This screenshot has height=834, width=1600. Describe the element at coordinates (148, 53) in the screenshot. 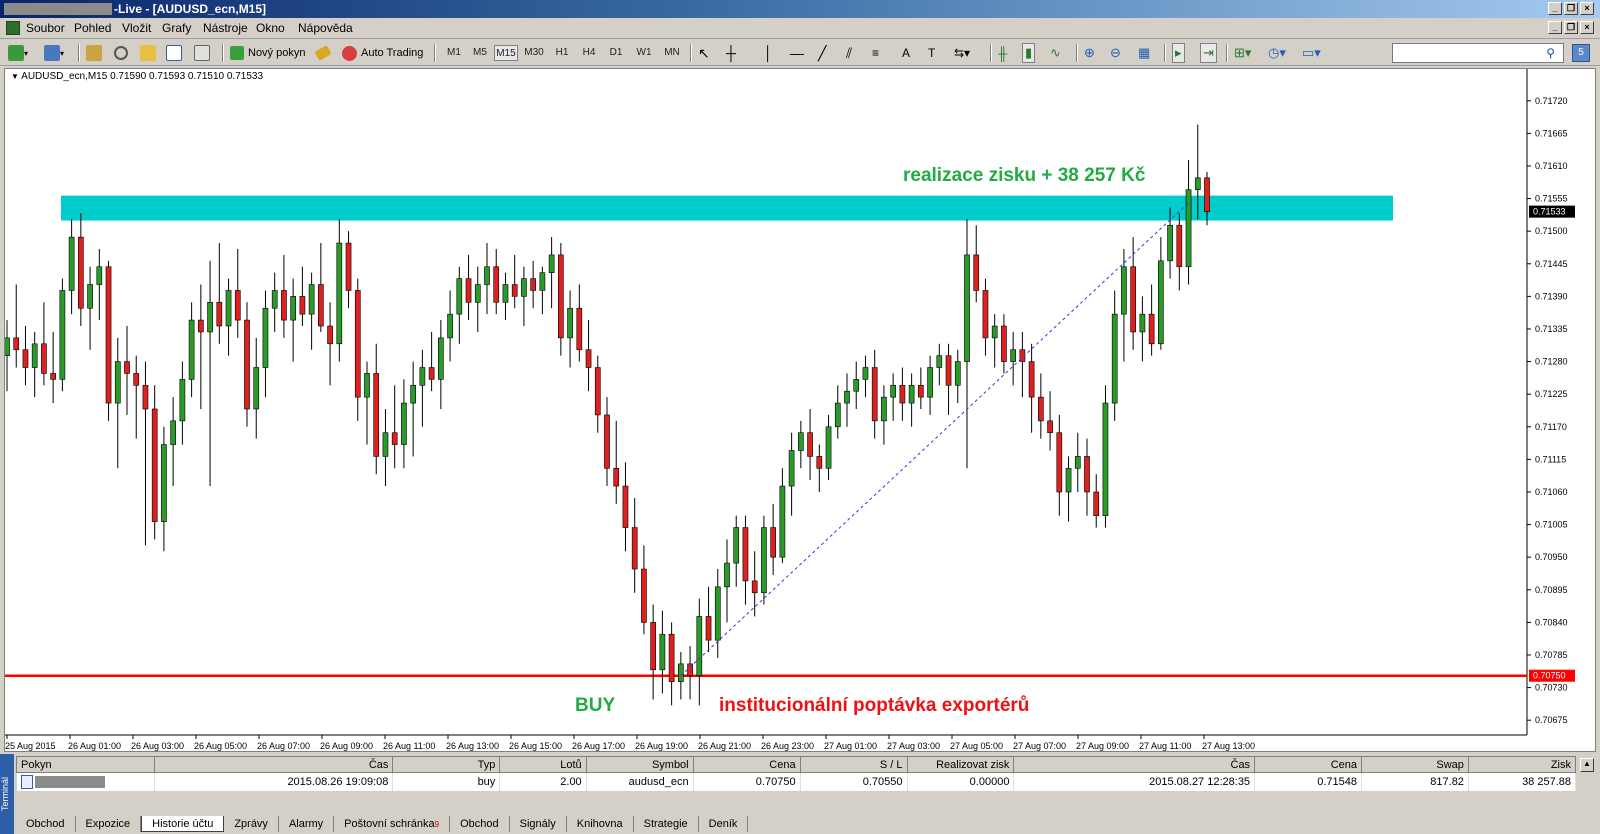

I see `navigator-button` at that location.